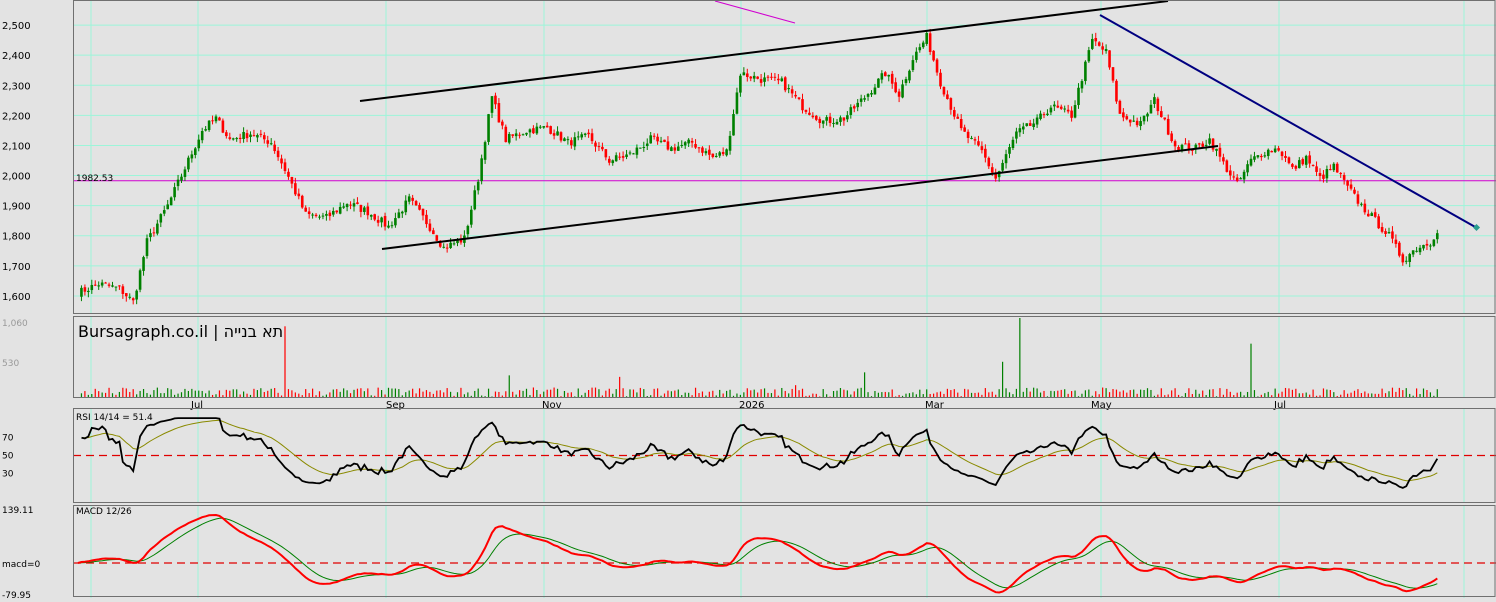 This screenshot has height=602, width=1496. I want to click on volume-tick-label: 1,060, so click(15, 324).